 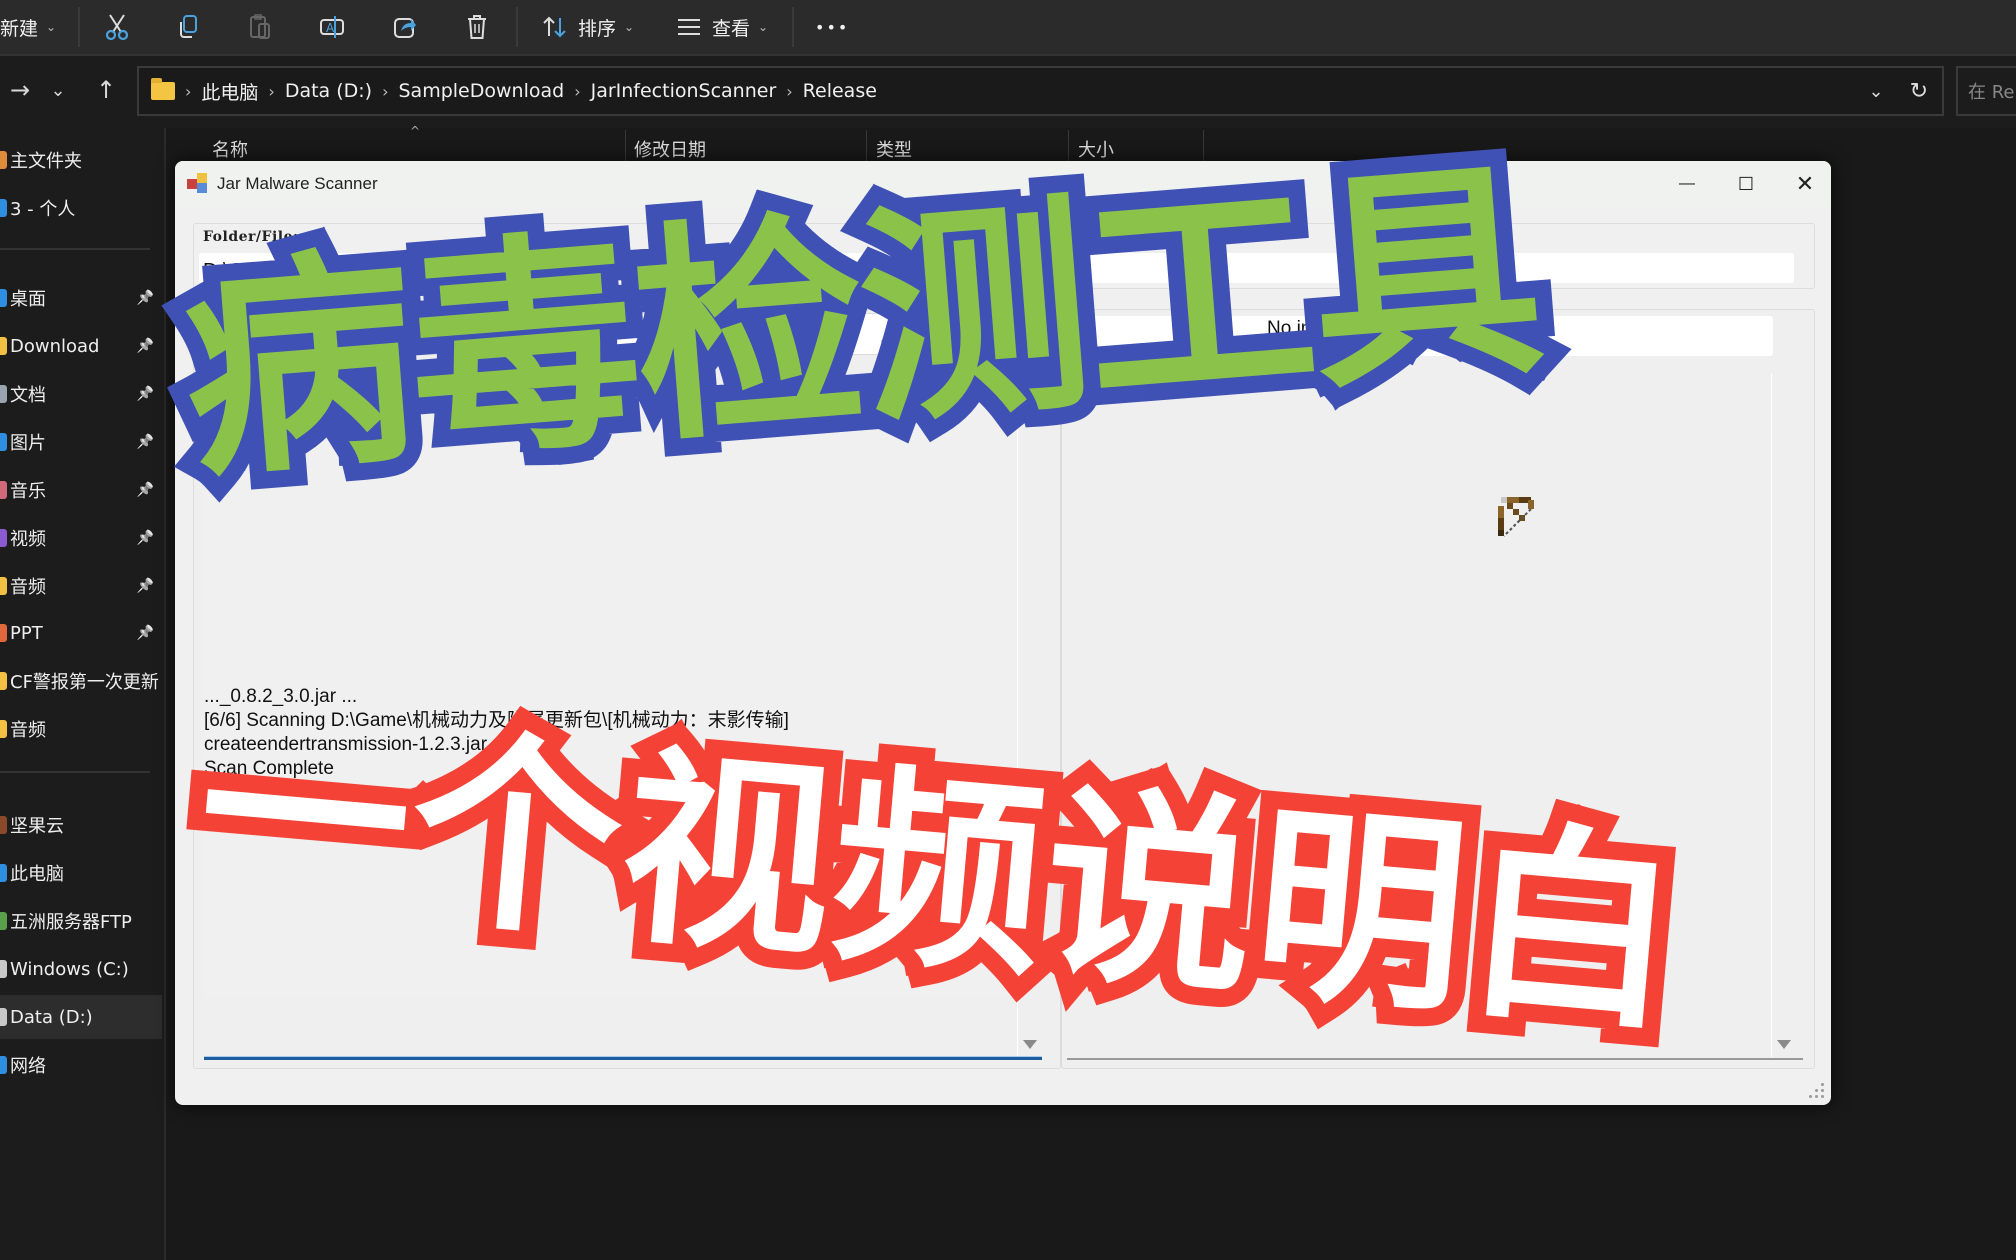 What do you see at coordinates (28, 539) in the screenshot?
I see `sidebar-item-label: 视频` at bounding box center [28, 539].